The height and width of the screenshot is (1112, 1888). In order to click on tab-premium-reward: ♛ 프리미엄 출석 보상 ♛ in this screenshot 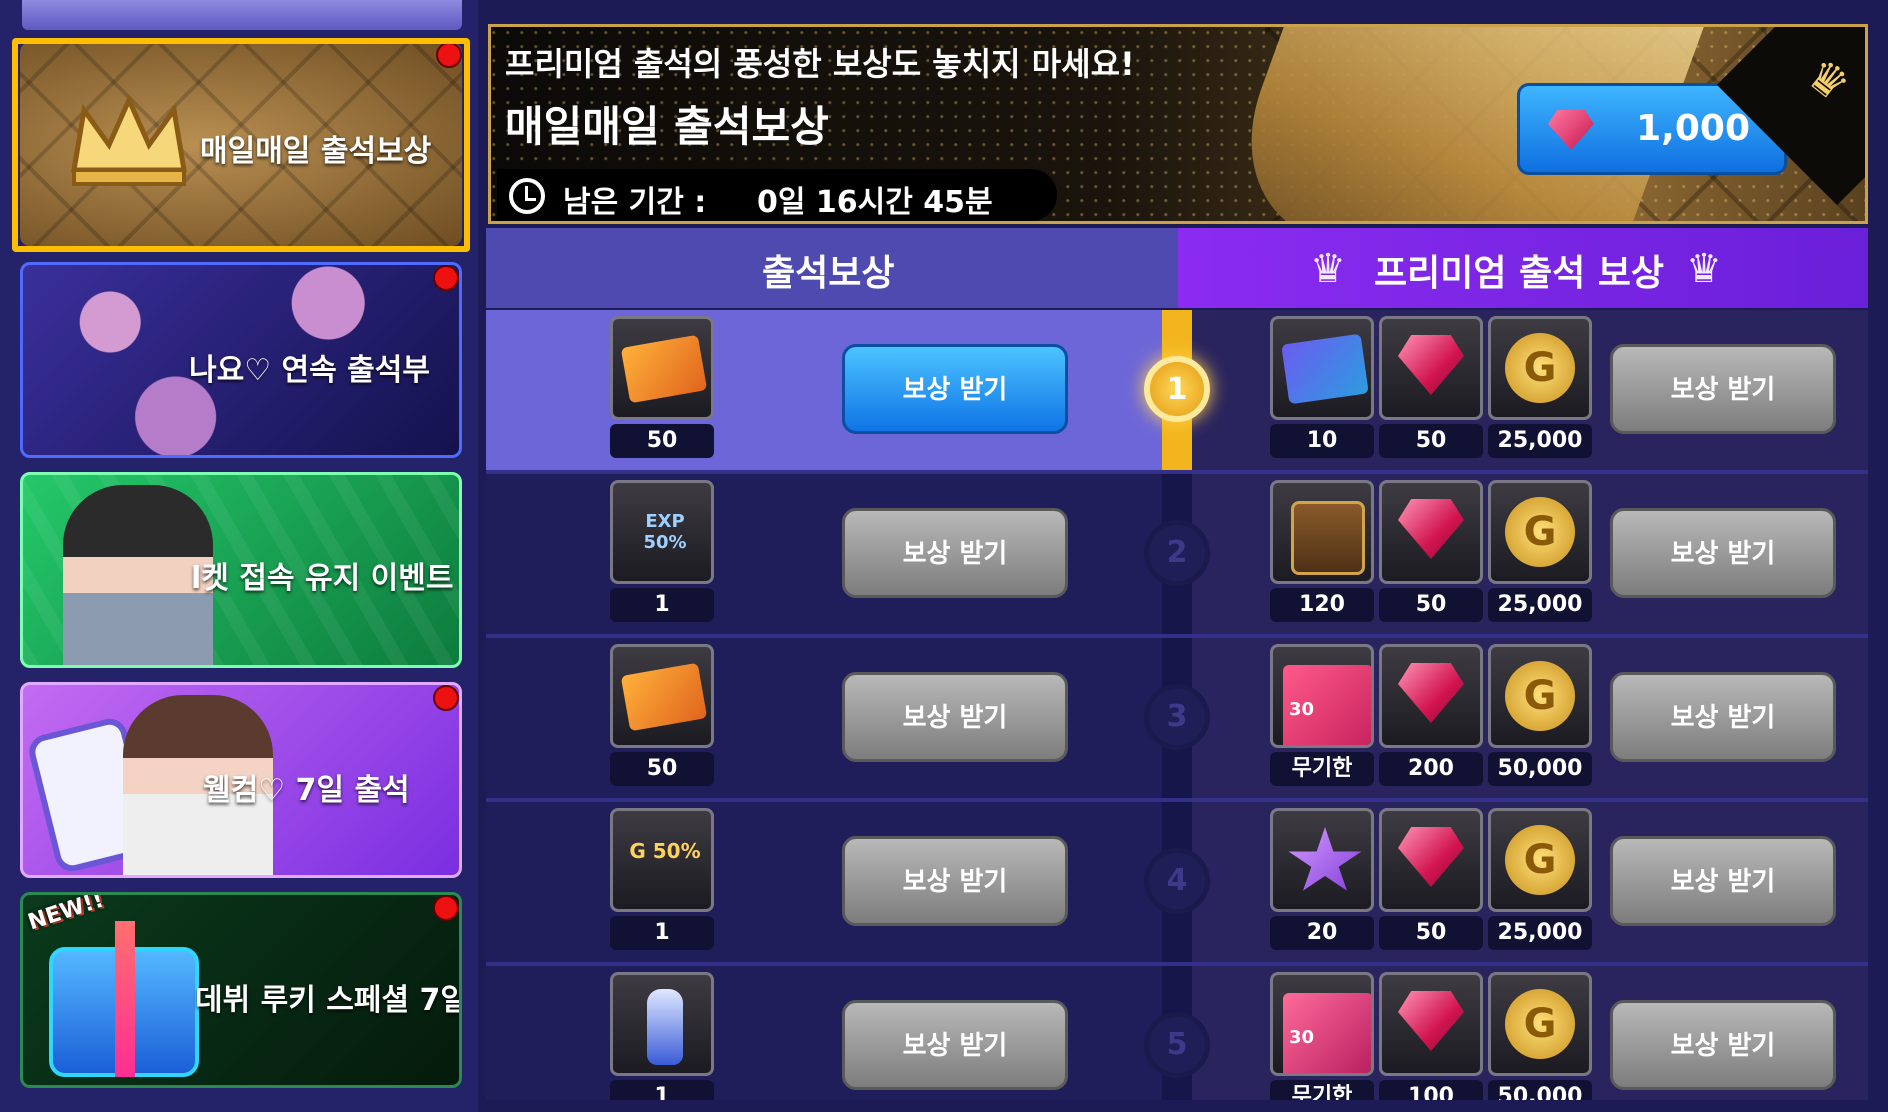, I will do `click(1523, 268)`.